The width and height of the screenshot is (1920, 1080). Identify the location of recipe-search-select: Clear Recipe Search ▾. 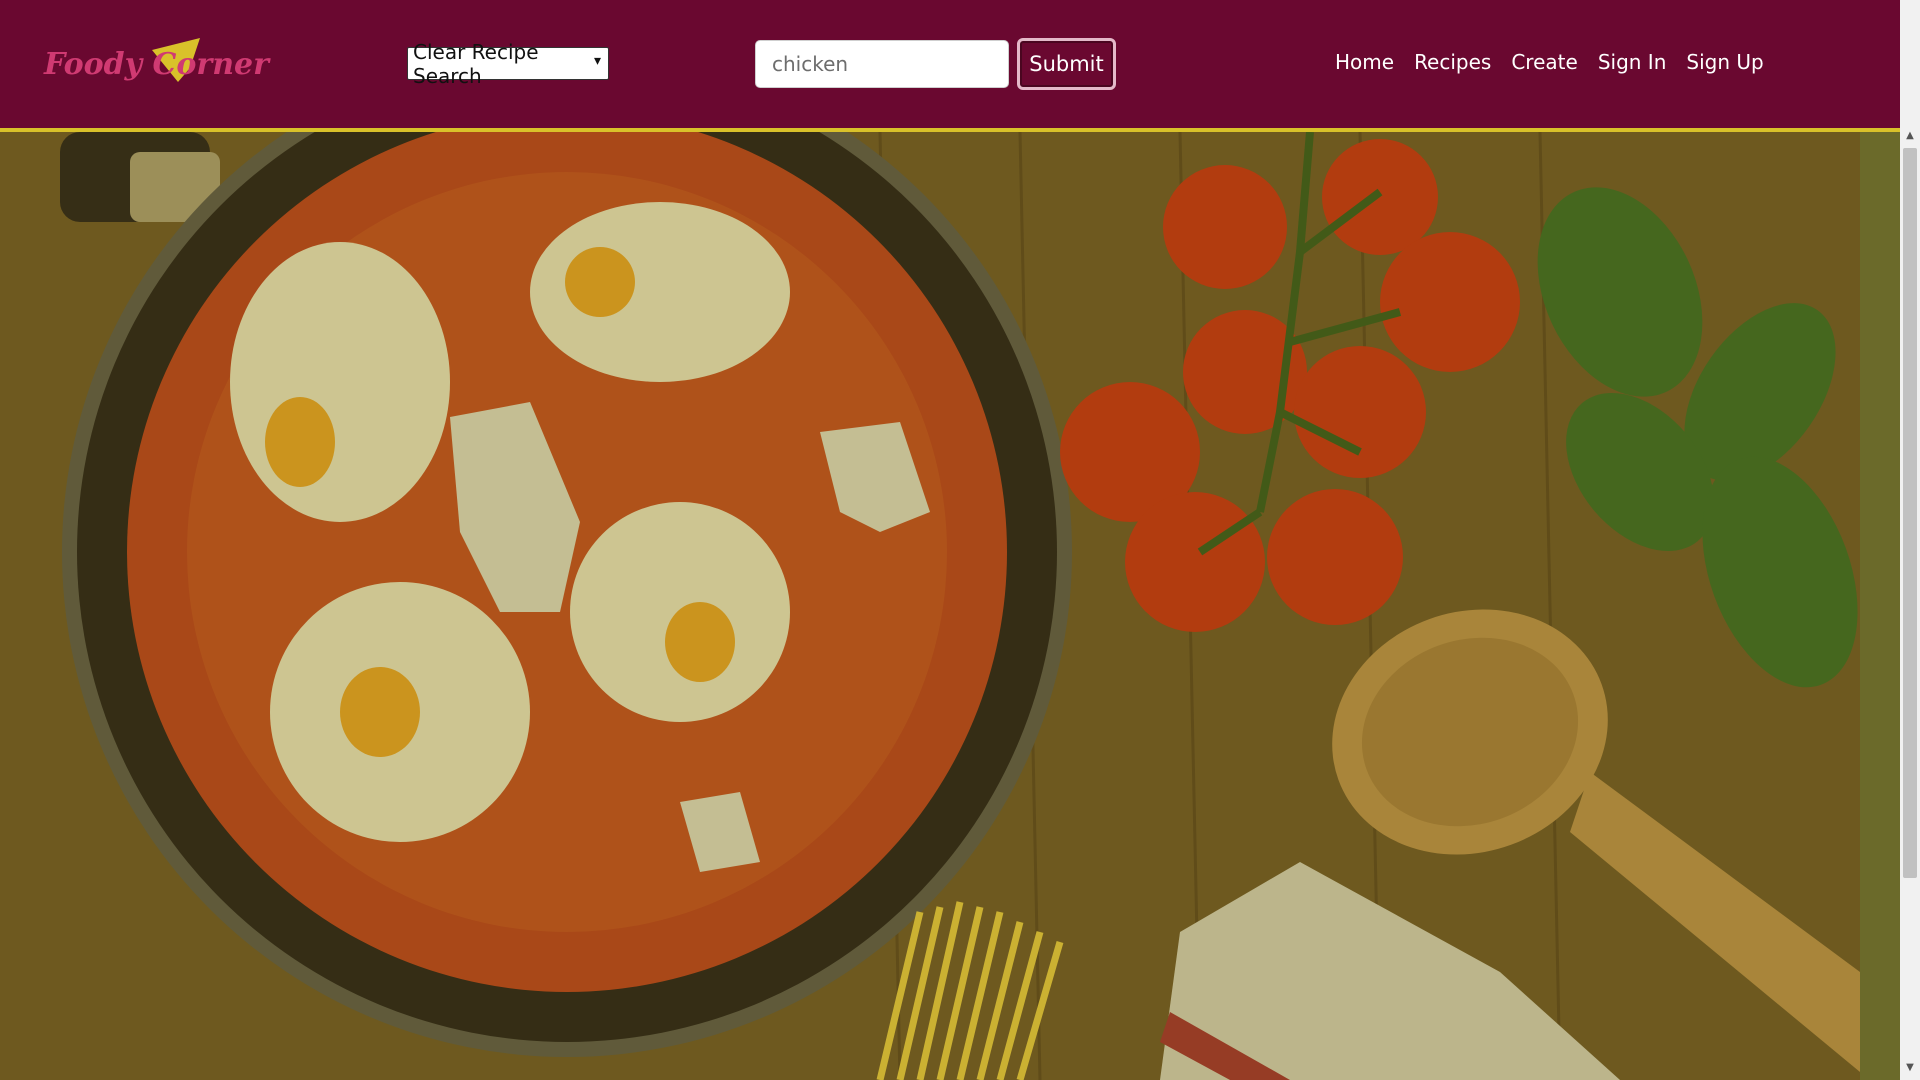
(508, 64).